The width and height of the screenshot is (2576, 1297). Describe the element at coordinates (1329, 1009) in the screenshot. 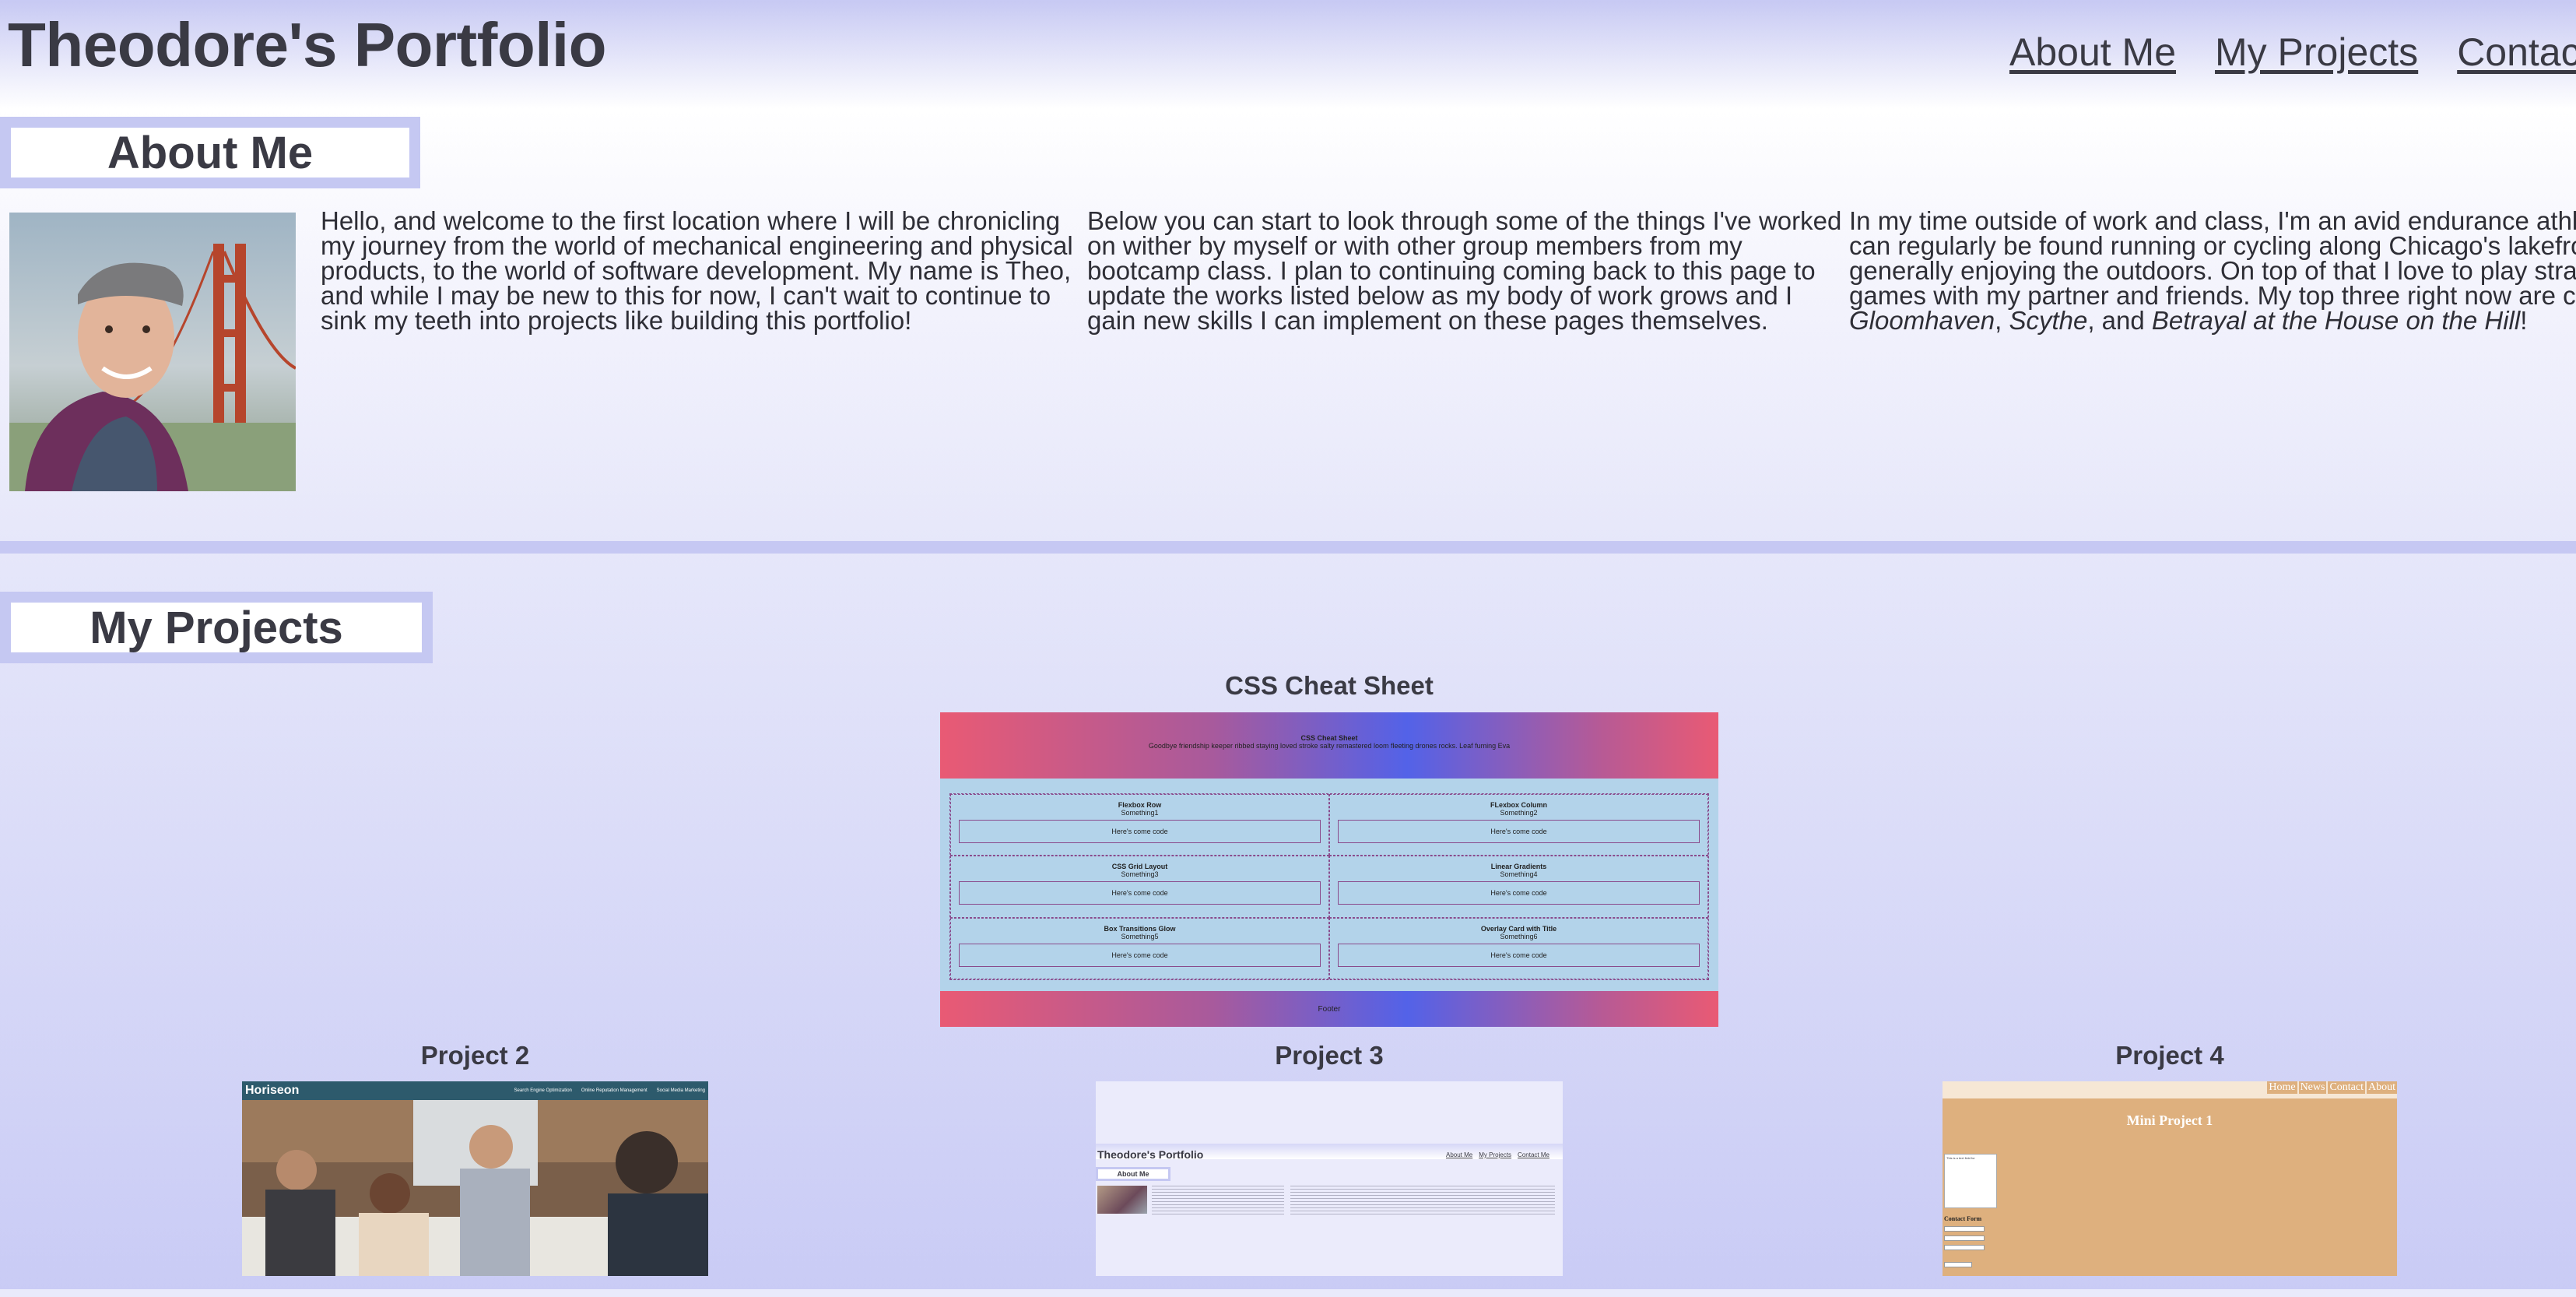

I see `thumb-footer: Footer` at that location.